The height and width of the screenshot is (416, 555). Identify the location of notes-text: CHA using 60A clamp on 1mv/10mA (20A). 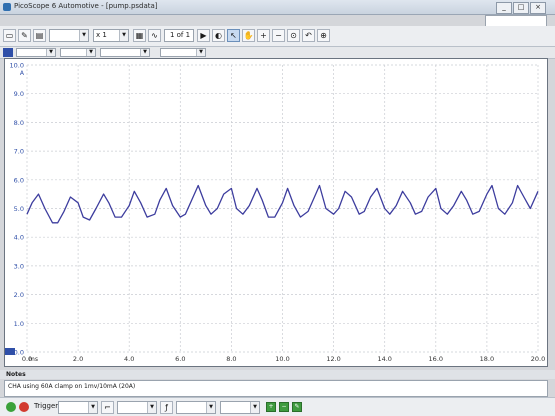
(276, 388).